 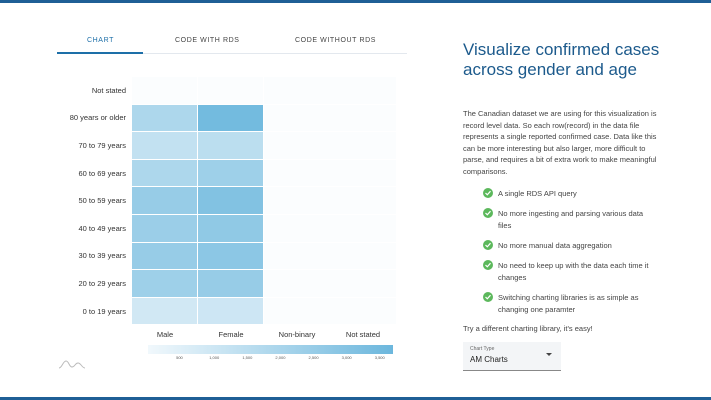 I want to click on y-axis-label: 60 to 69 years, so click(x=102, y=173).